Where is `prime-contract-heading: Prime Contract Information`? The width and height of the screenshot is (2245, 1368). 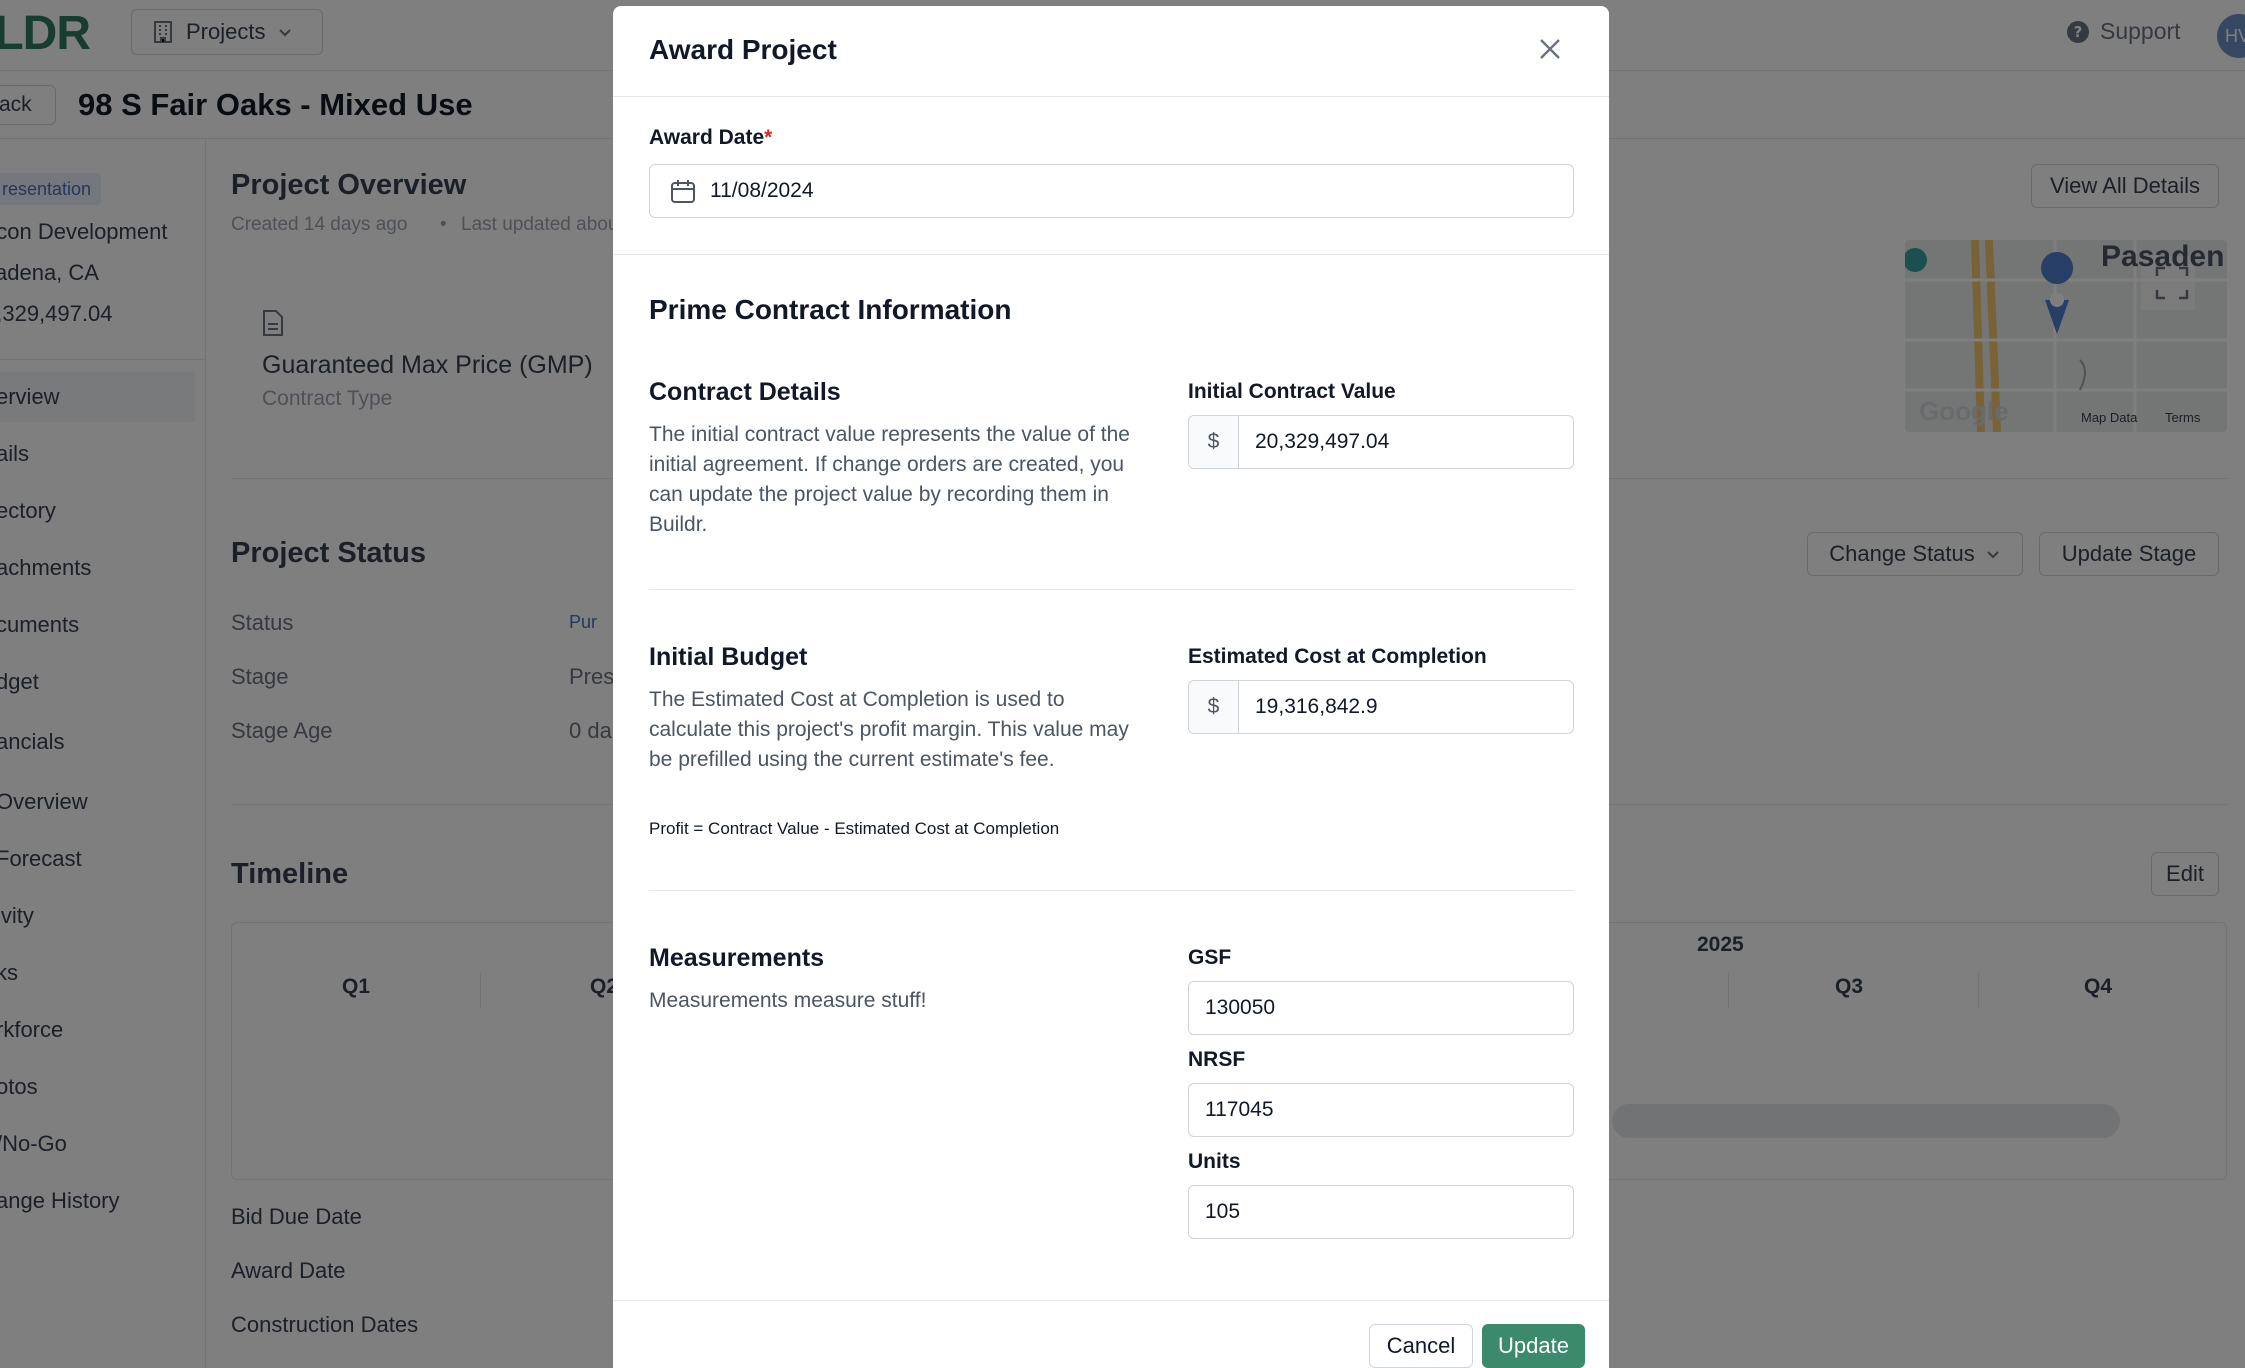
prime-contract-heading: Prime Contract Information is located at coordinates (830, 309).